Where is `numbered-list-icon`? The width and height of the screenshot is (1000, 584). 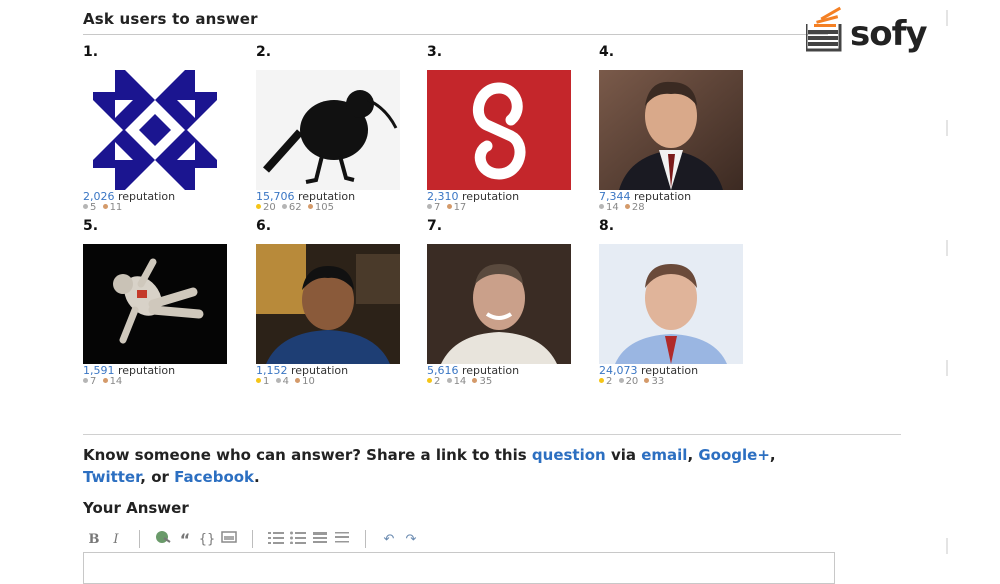
numbered-list-icon is located at coordinates (276, 538).